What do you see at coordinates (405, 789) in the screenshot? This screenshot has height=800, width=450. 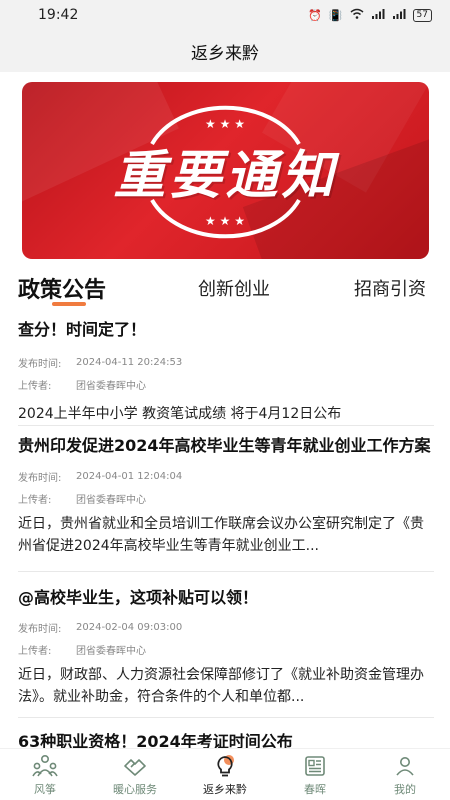 I see `nav-label: 我的` at bounding box center [405, 789].